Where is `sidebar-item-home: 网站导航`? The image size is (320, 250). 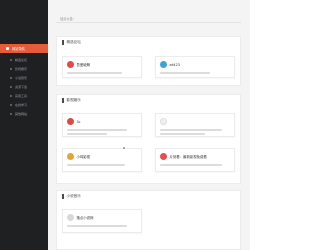 sidebar-item-home: 网站导航 is located at coordinates (24, 48).